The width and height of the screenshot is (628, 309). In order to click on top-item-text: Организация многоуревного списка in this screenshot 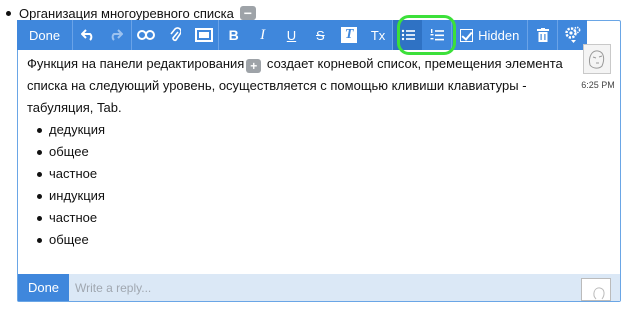, I will do `click(126, 13)`.